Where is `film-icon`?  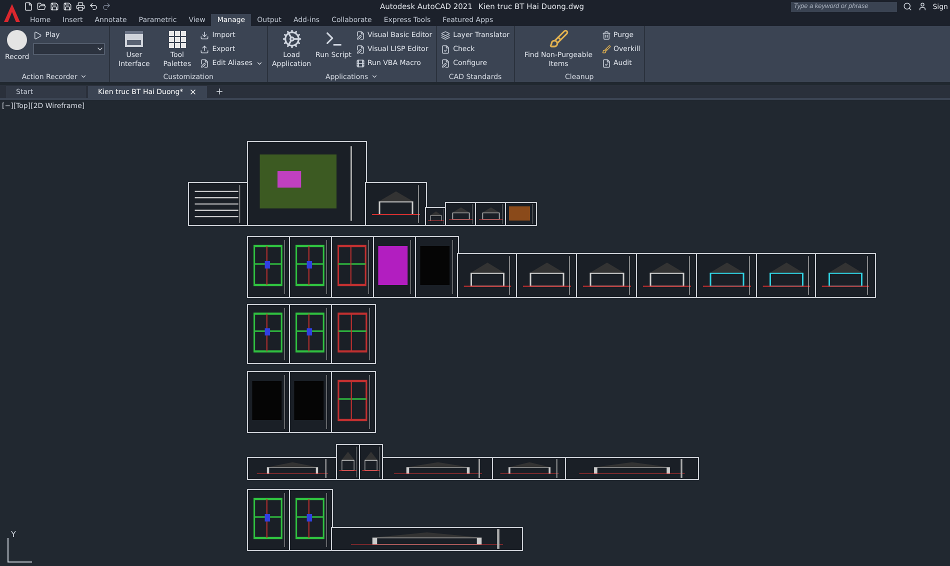 film-icon is located at coordinates (360, 63).